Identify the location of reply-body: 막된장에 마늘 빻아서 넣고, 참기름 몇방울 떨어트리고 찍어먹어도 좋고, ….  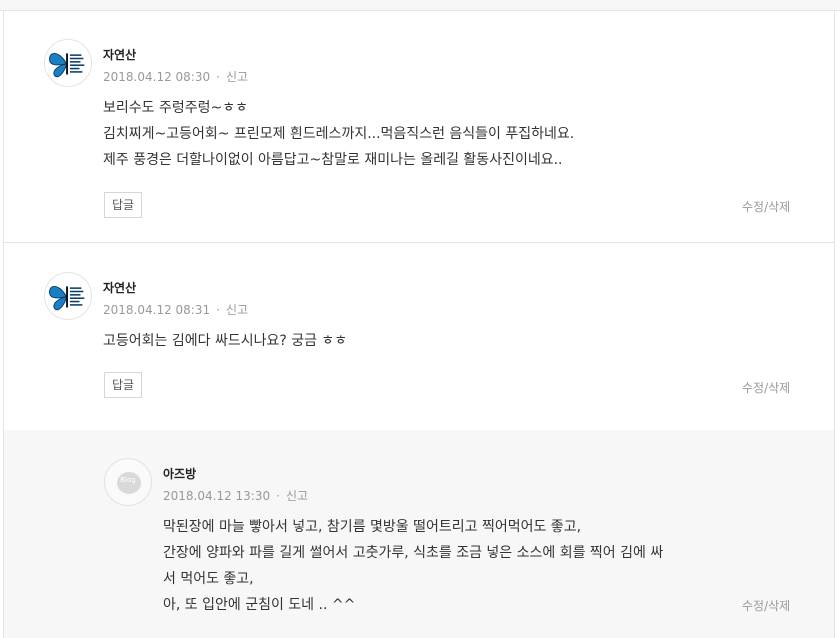
(413, 566).